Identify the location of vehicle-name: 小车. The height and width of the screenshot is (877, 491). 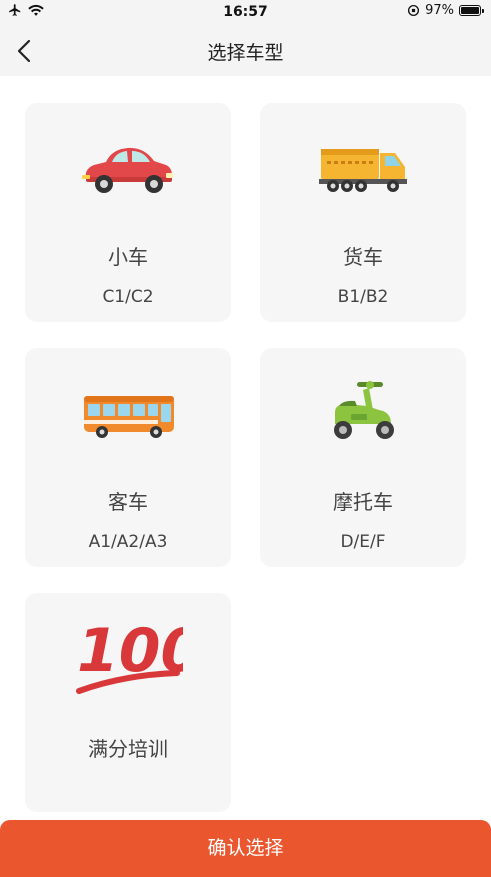
(128, 257).